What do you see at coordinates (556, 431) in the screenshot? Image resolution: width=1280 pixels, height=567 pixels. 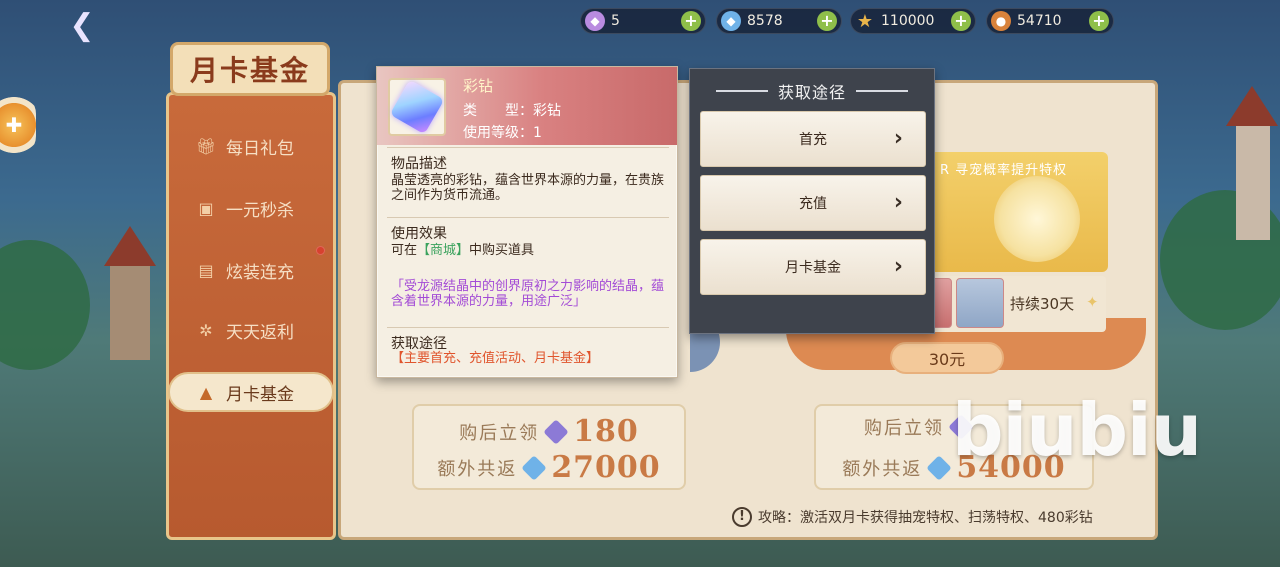 I see `purple-gem-icon` at bounding box center [556, 431].